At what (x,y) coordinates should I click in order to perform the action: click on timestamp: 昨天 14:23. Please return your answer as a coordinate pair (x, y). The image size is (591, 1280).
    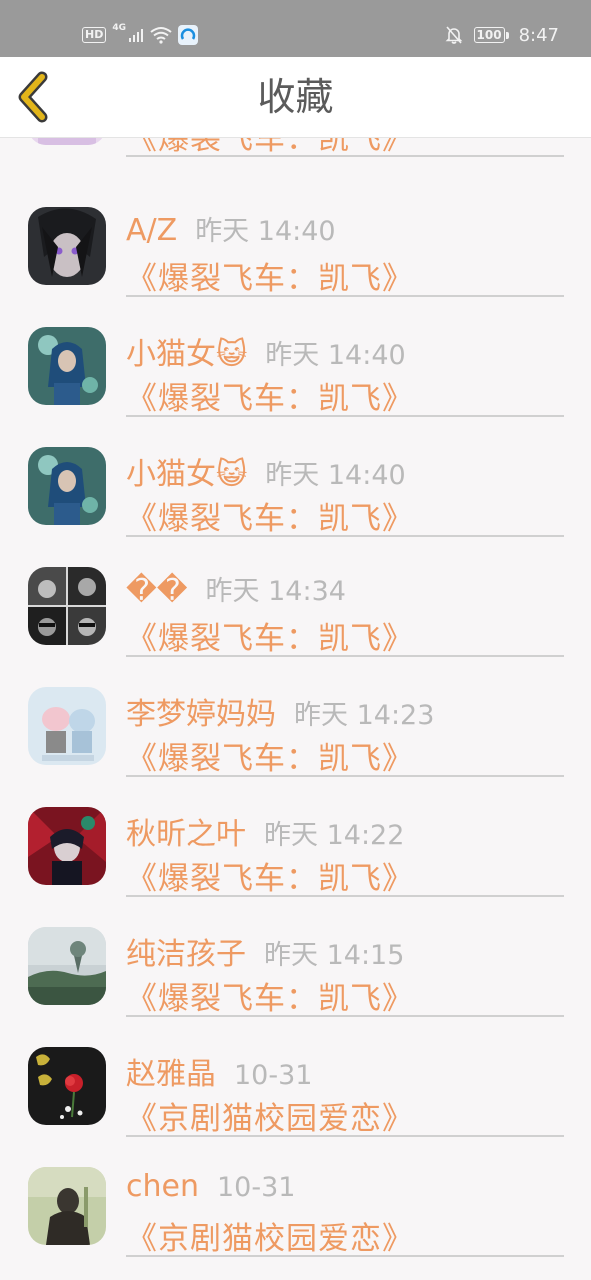
    Looking at the image, I should click on (364, 715).